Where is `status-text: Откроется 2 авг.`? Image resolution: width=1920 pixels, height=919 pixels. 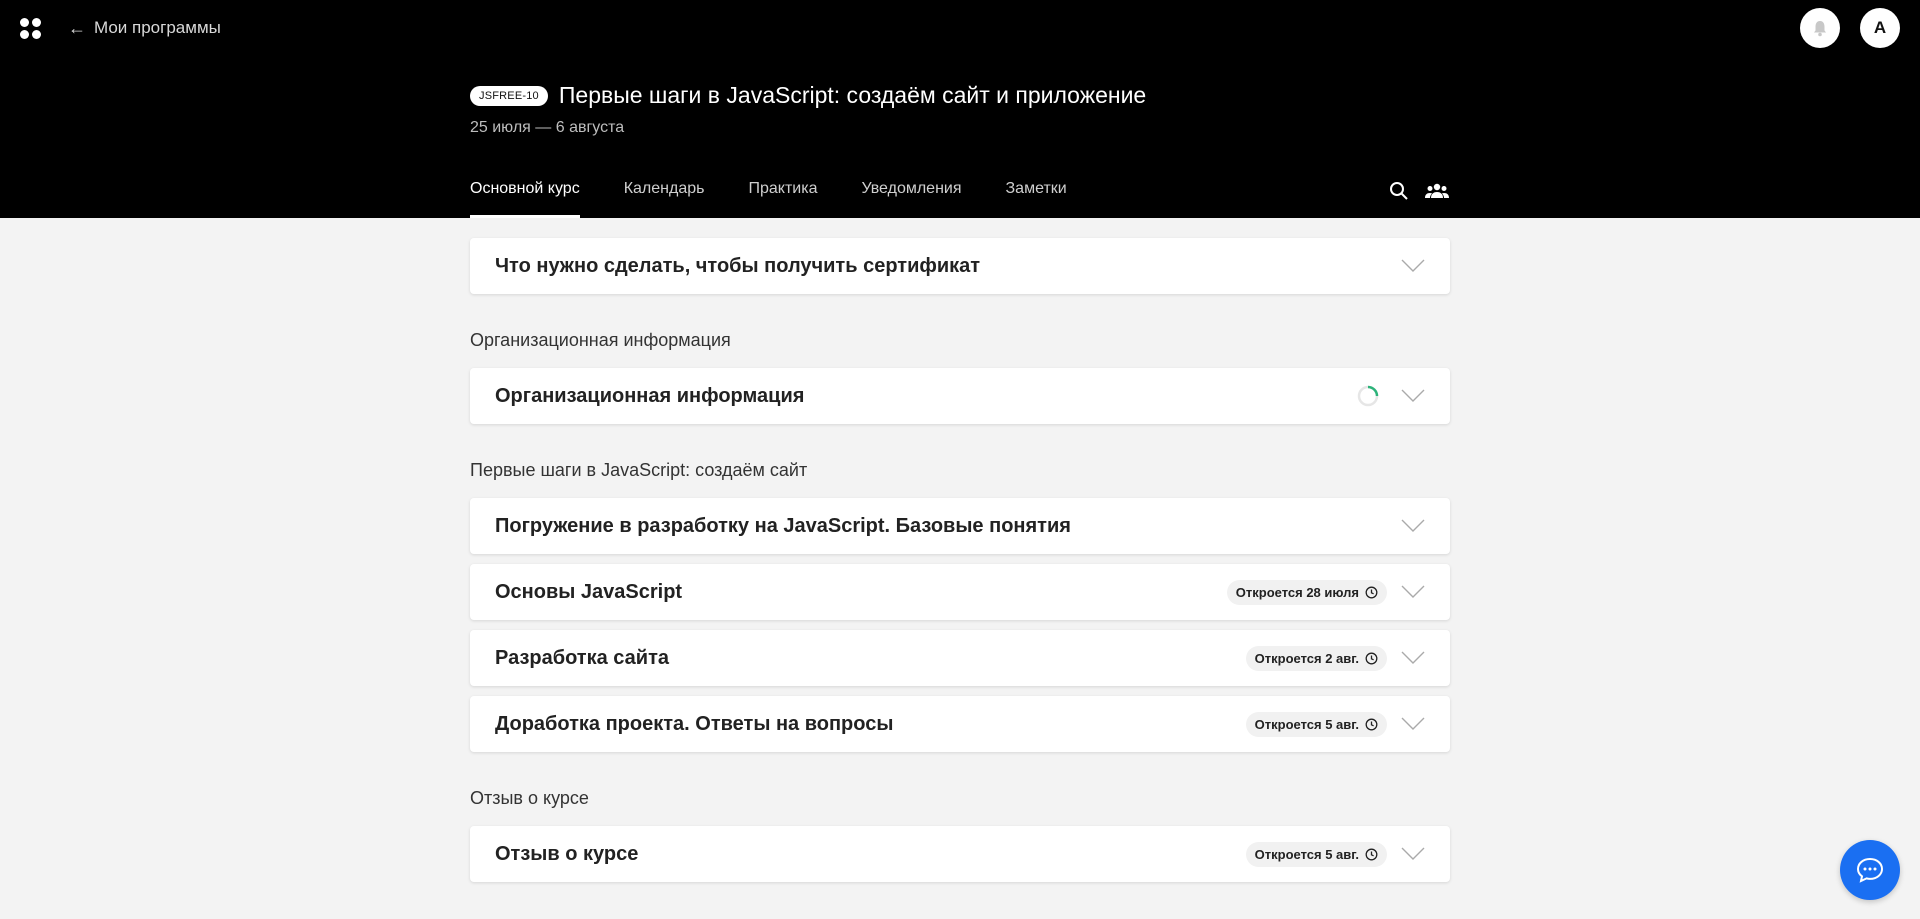
status-text: Откроется 2 авг. is located at coordinates (1306, 658).